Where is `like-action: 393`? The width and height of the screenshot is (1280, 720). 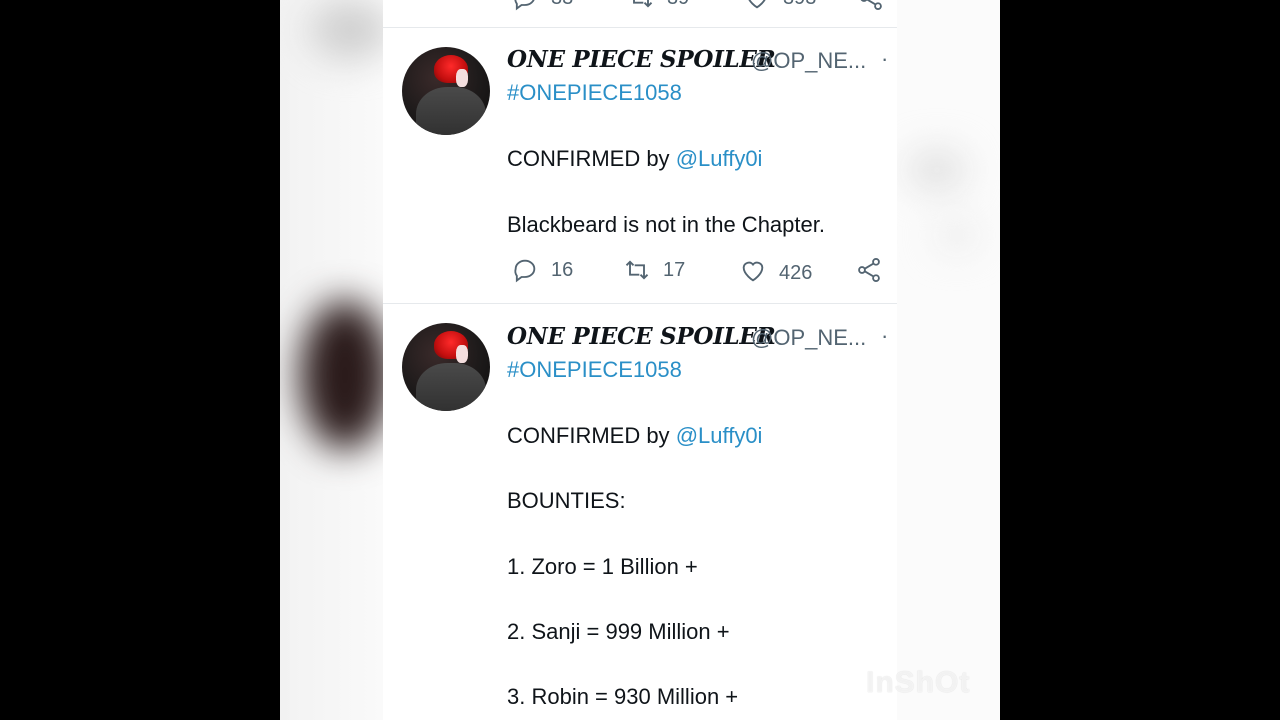 like-action: 393 is located at coordinates (779, 6).